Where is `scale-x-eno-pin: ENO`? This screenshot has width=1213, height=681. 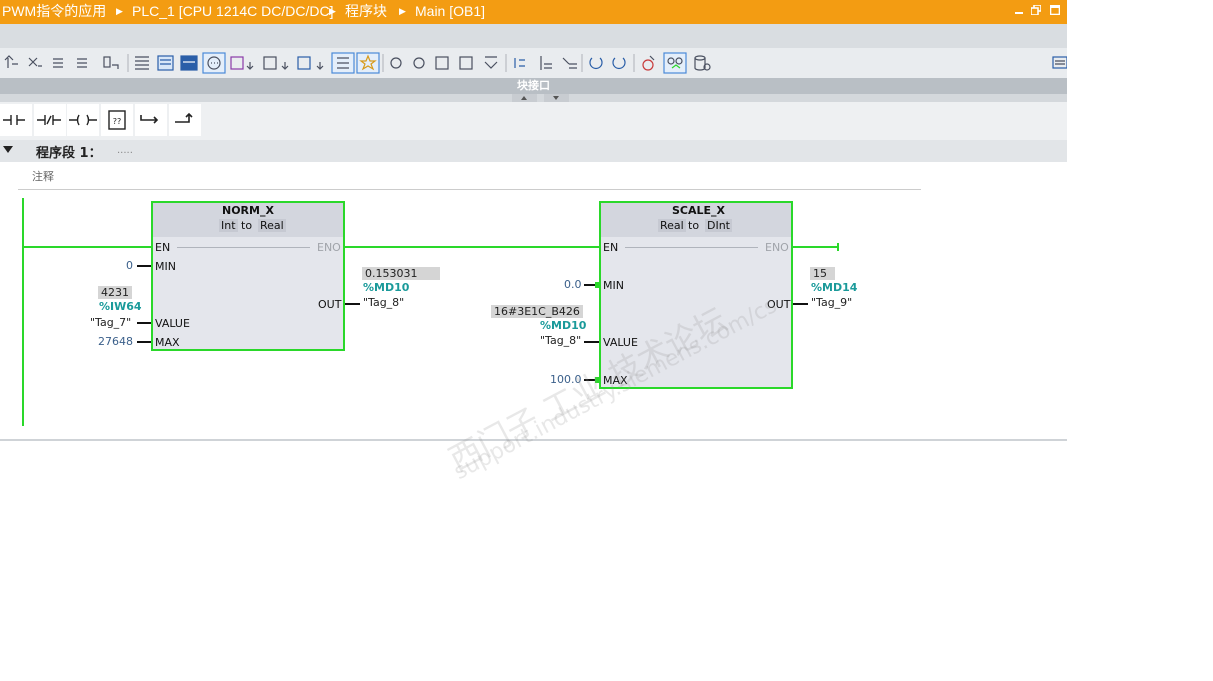
scale-x-eno-pin: ENO is located at coordinates (777, 247).